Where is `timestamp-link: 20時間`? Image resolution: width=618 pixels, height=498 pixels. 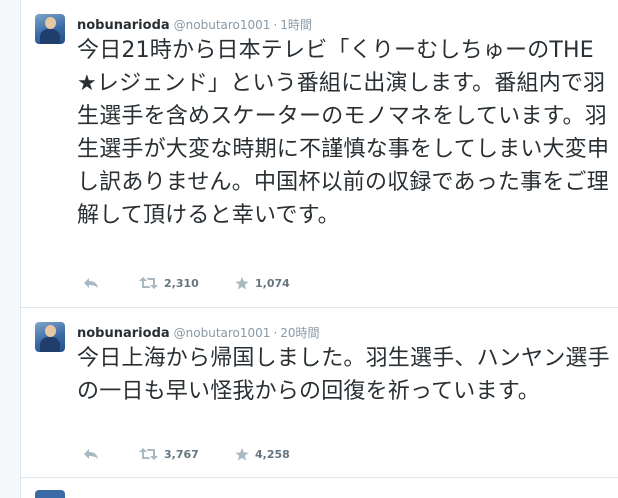
timestamp-link: 20時間 is located at coordinates (299, 333).